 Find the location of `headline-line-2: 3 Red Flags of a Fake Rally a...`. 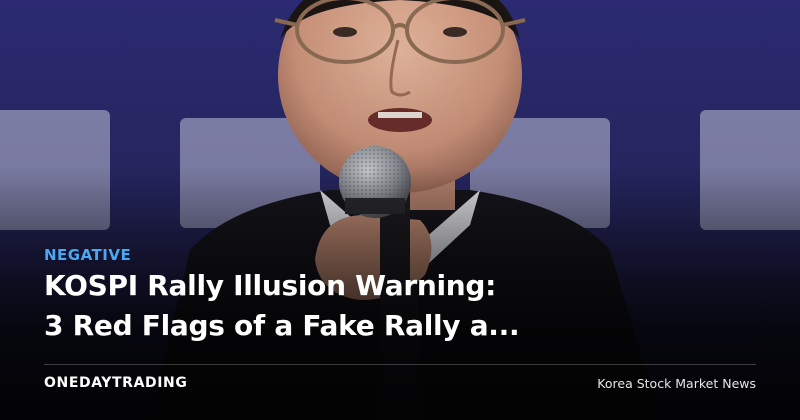

headline-line-2: 3 Red Flags of a Fake Rally a... is located at coordinates (282, 325).